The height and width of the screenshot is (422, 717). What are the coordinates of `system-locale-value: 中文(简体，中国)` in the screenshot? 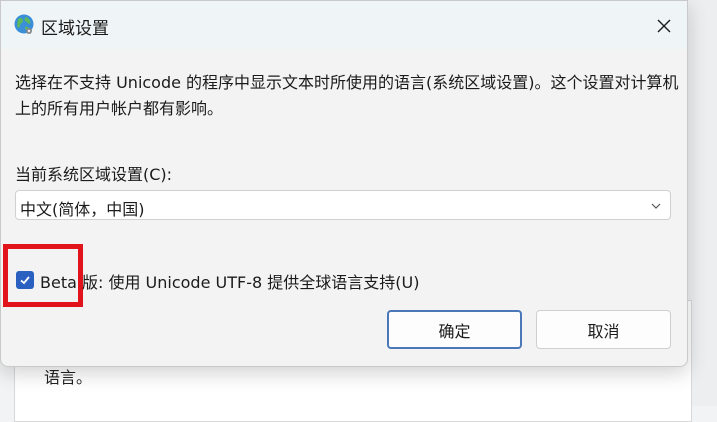 It's located at (82, 209).